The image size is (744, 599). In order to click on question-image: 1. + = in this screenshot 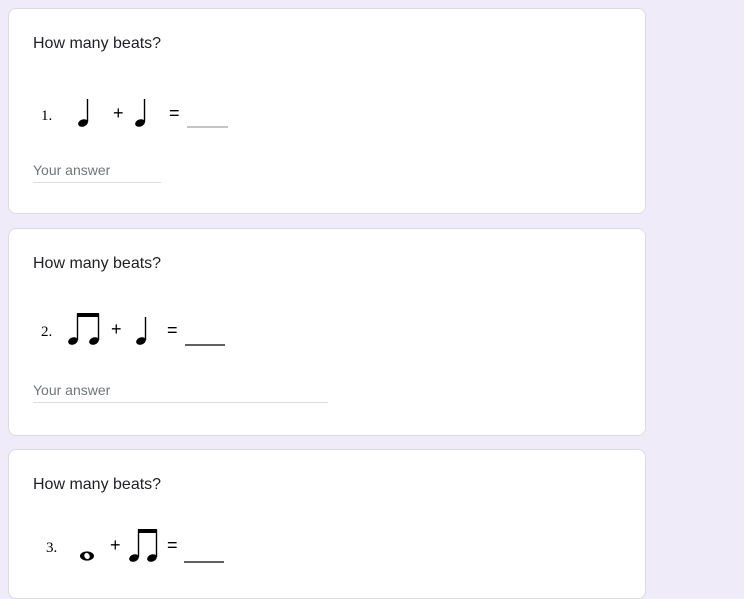, I will do `click(134, 113)`.